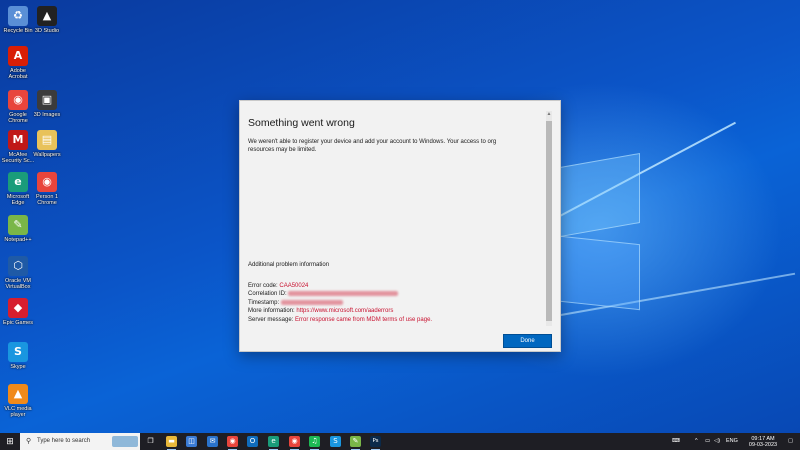  I want to click on start-button: ⊞, so click(10, 441).